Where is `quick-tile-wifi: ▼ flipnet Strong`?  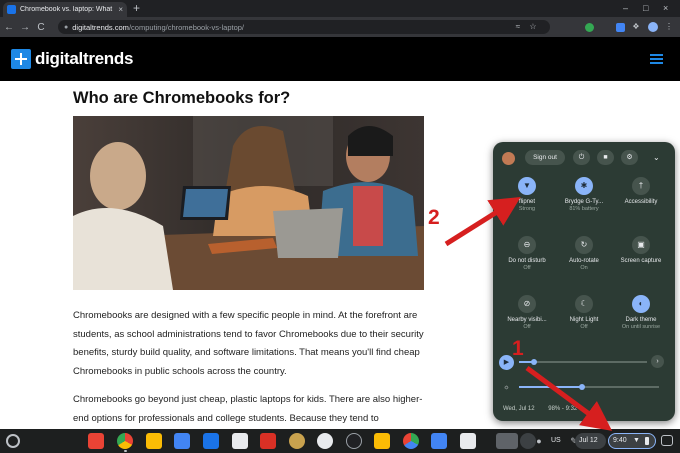
quick-tile-wifi: ▼ flipnet Strong is located at coordinates (527, 194).